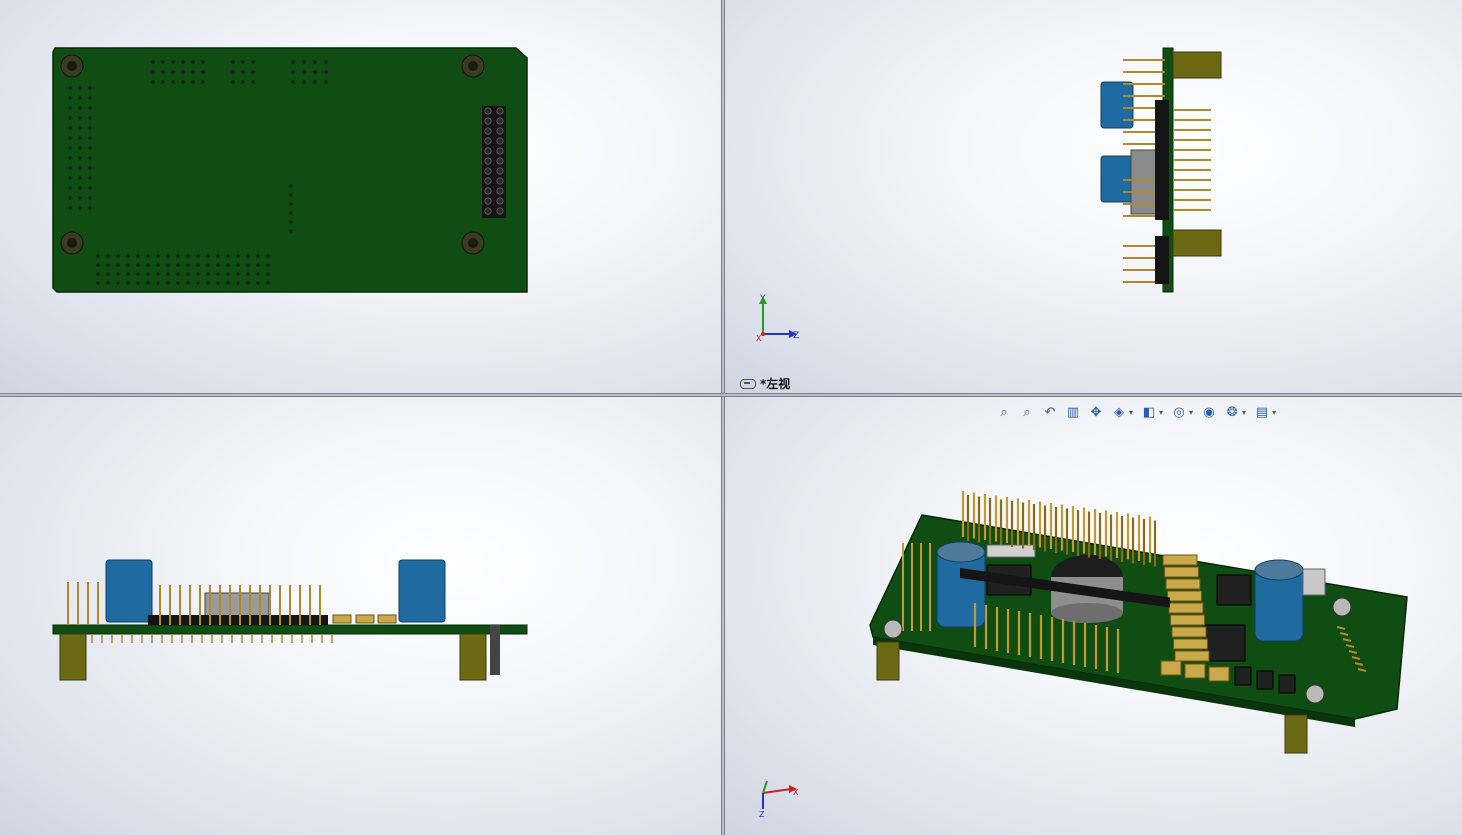 Image resolution: width=1462 pixels, height=835 pixels. I want to click on pcb-board-side, so click(290, 629).